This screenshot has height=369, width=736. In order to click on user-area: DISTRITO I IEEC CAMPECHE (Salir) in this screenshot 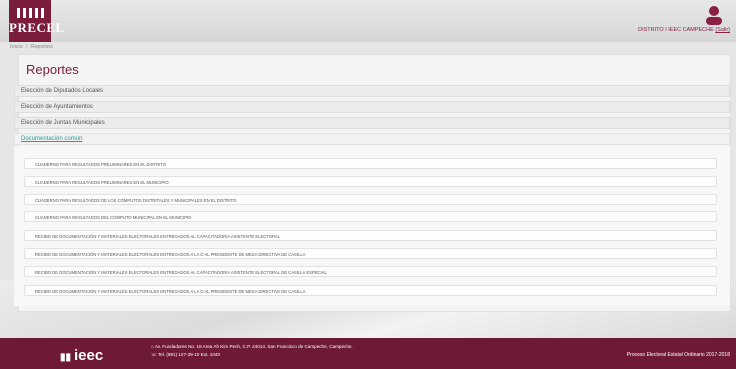, I will do `click(684, 19)`.